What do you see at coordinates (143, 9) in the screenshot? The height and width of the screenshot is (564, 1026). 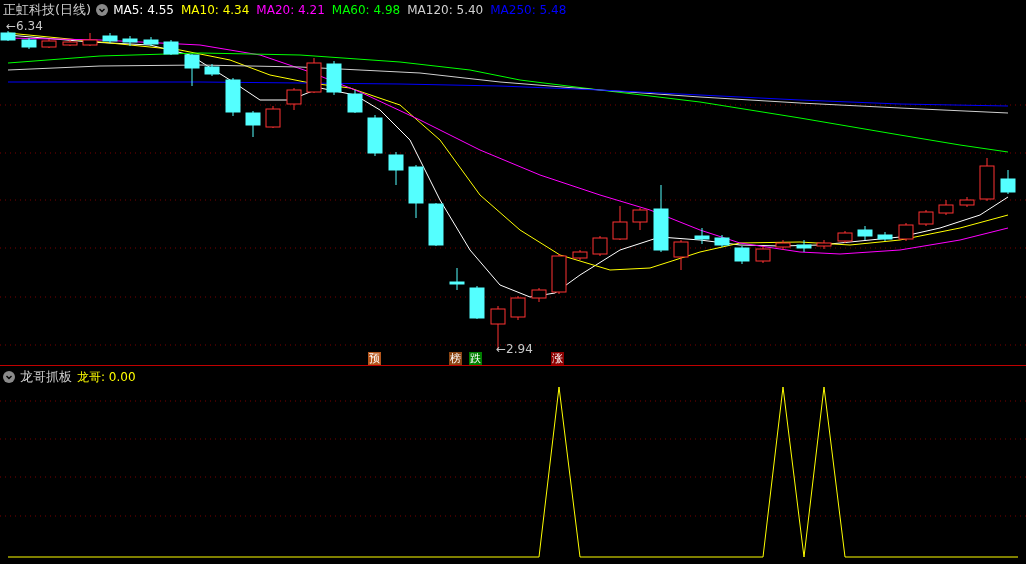 I see `indicator-value: MA5: 4.55` at bounding box center [143, 9].